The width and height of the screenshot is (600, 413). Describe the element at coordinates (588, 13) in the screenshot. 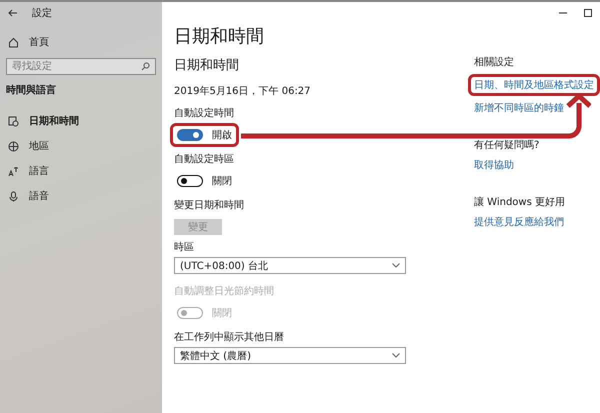

I see `maximize-icon` at that location.